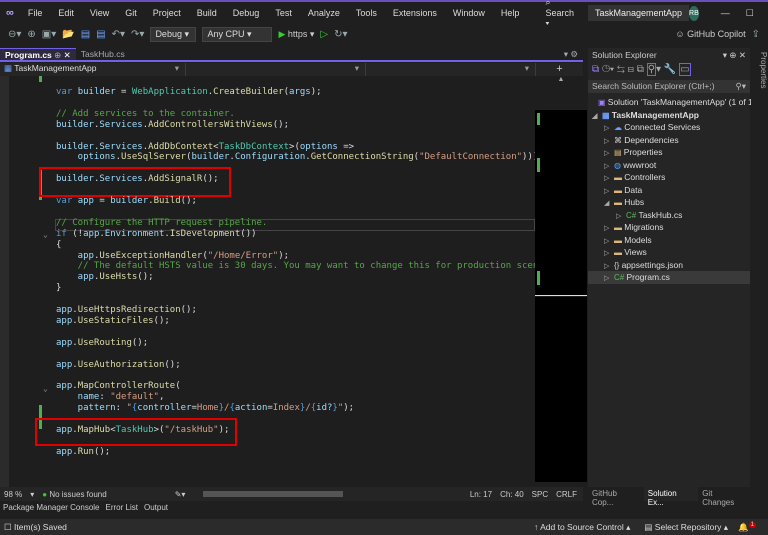 The image size is (768, 535). I want to click on menu-project: Project, so click(167, 13).